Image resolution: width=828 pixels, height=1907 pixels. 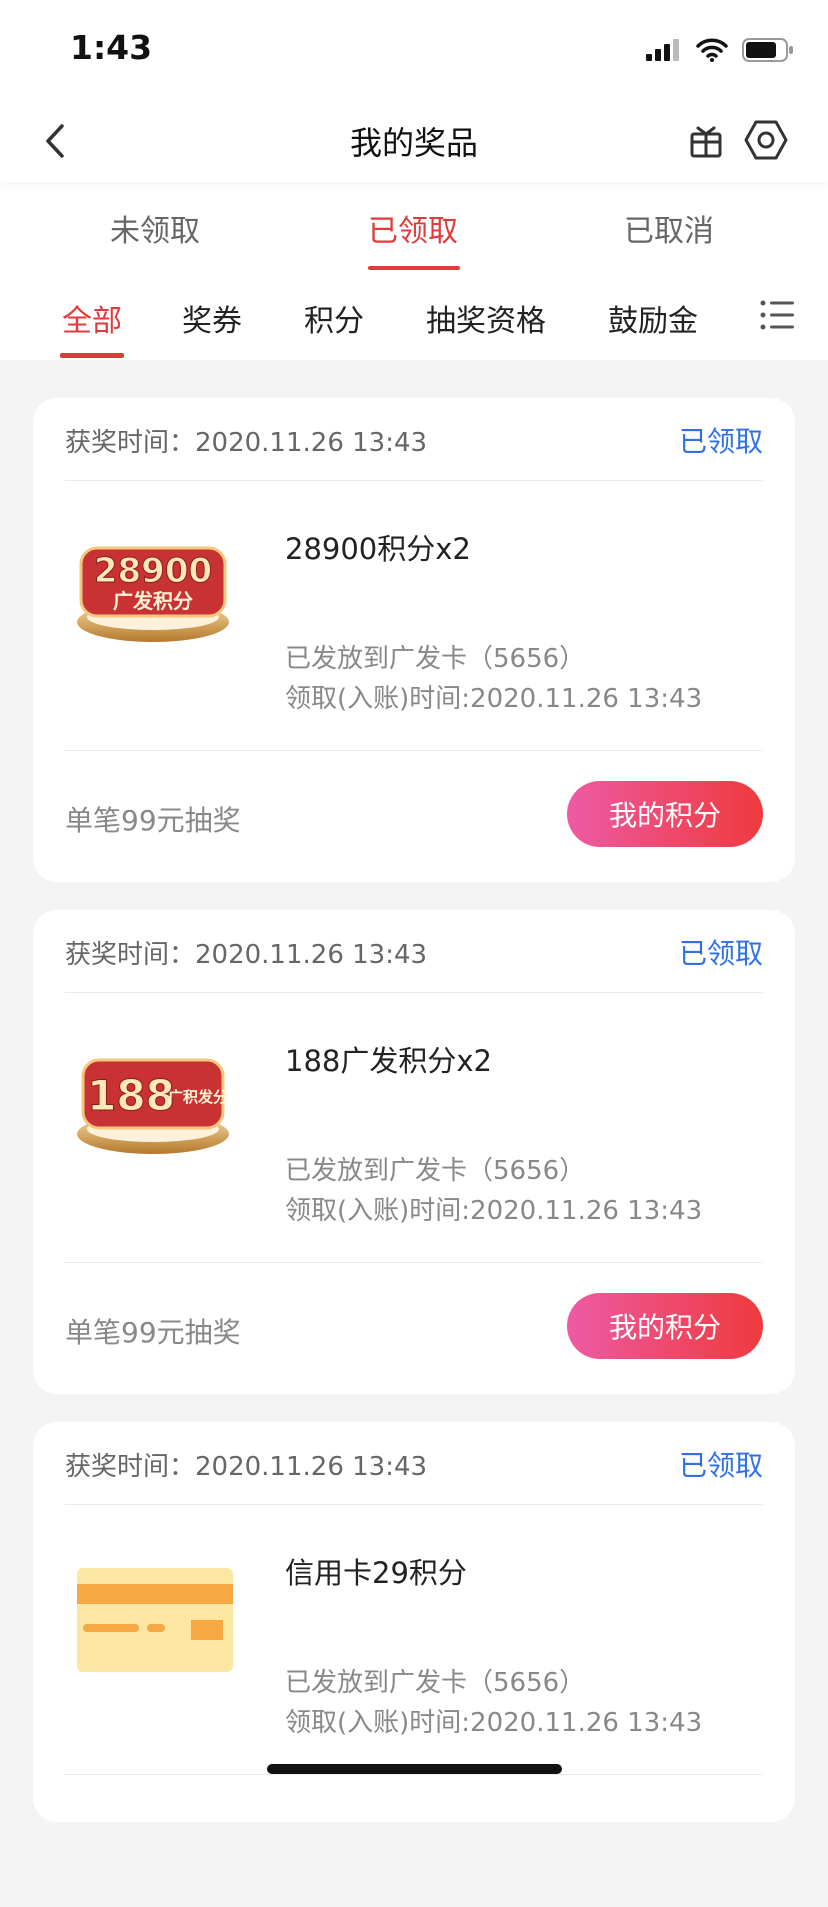 What do you see at coordinates (414, 1840) in the screenshot?
I see `card-footer` at bounding box center [414, 1840].